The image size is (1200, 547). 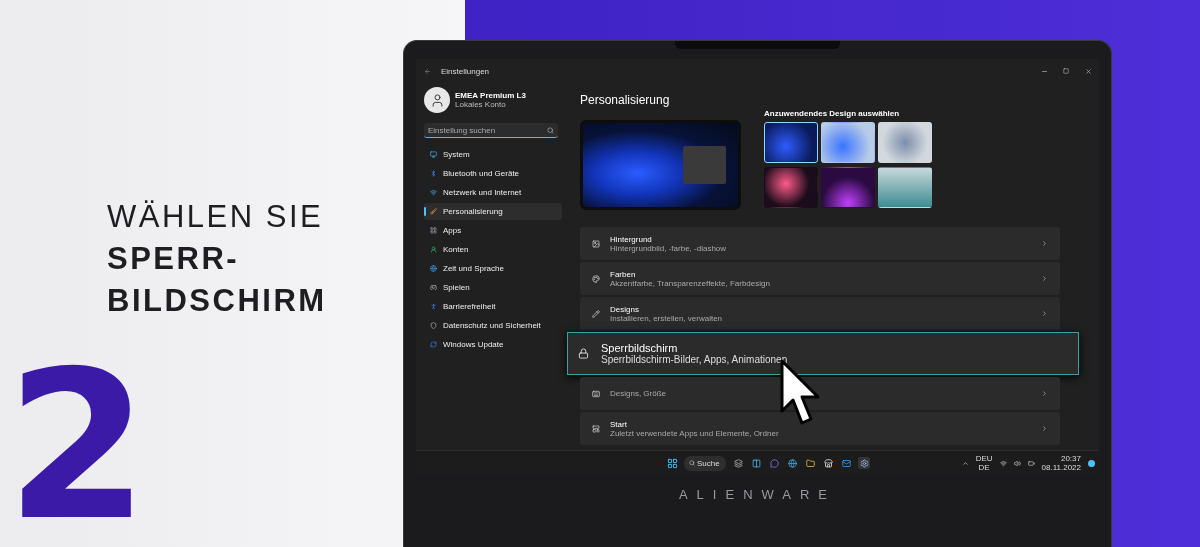 I want to click on sidebar-item: Datenschutz und Sicherheit, so click(x=493, y=325).